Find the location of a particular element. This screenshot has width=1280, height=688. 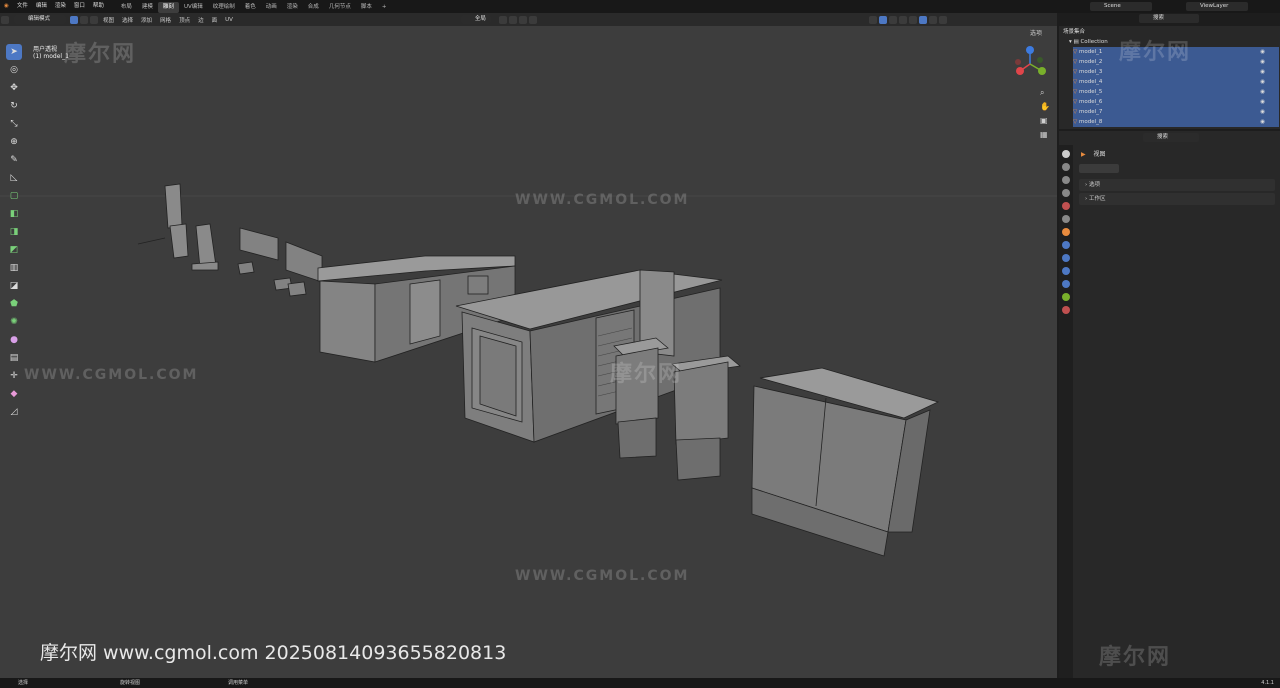

tab-geometry-nodes: 几何节点 is located at coordinates (340, 7).